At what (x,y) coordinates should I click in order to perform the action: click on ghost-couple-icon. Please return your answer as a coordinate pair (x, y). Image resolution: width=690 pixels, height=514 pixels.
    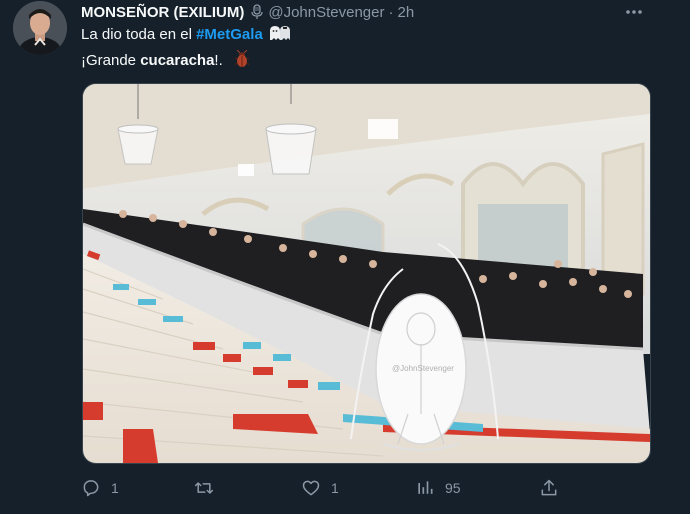
    Looking at the image, I should click on (279, 33).